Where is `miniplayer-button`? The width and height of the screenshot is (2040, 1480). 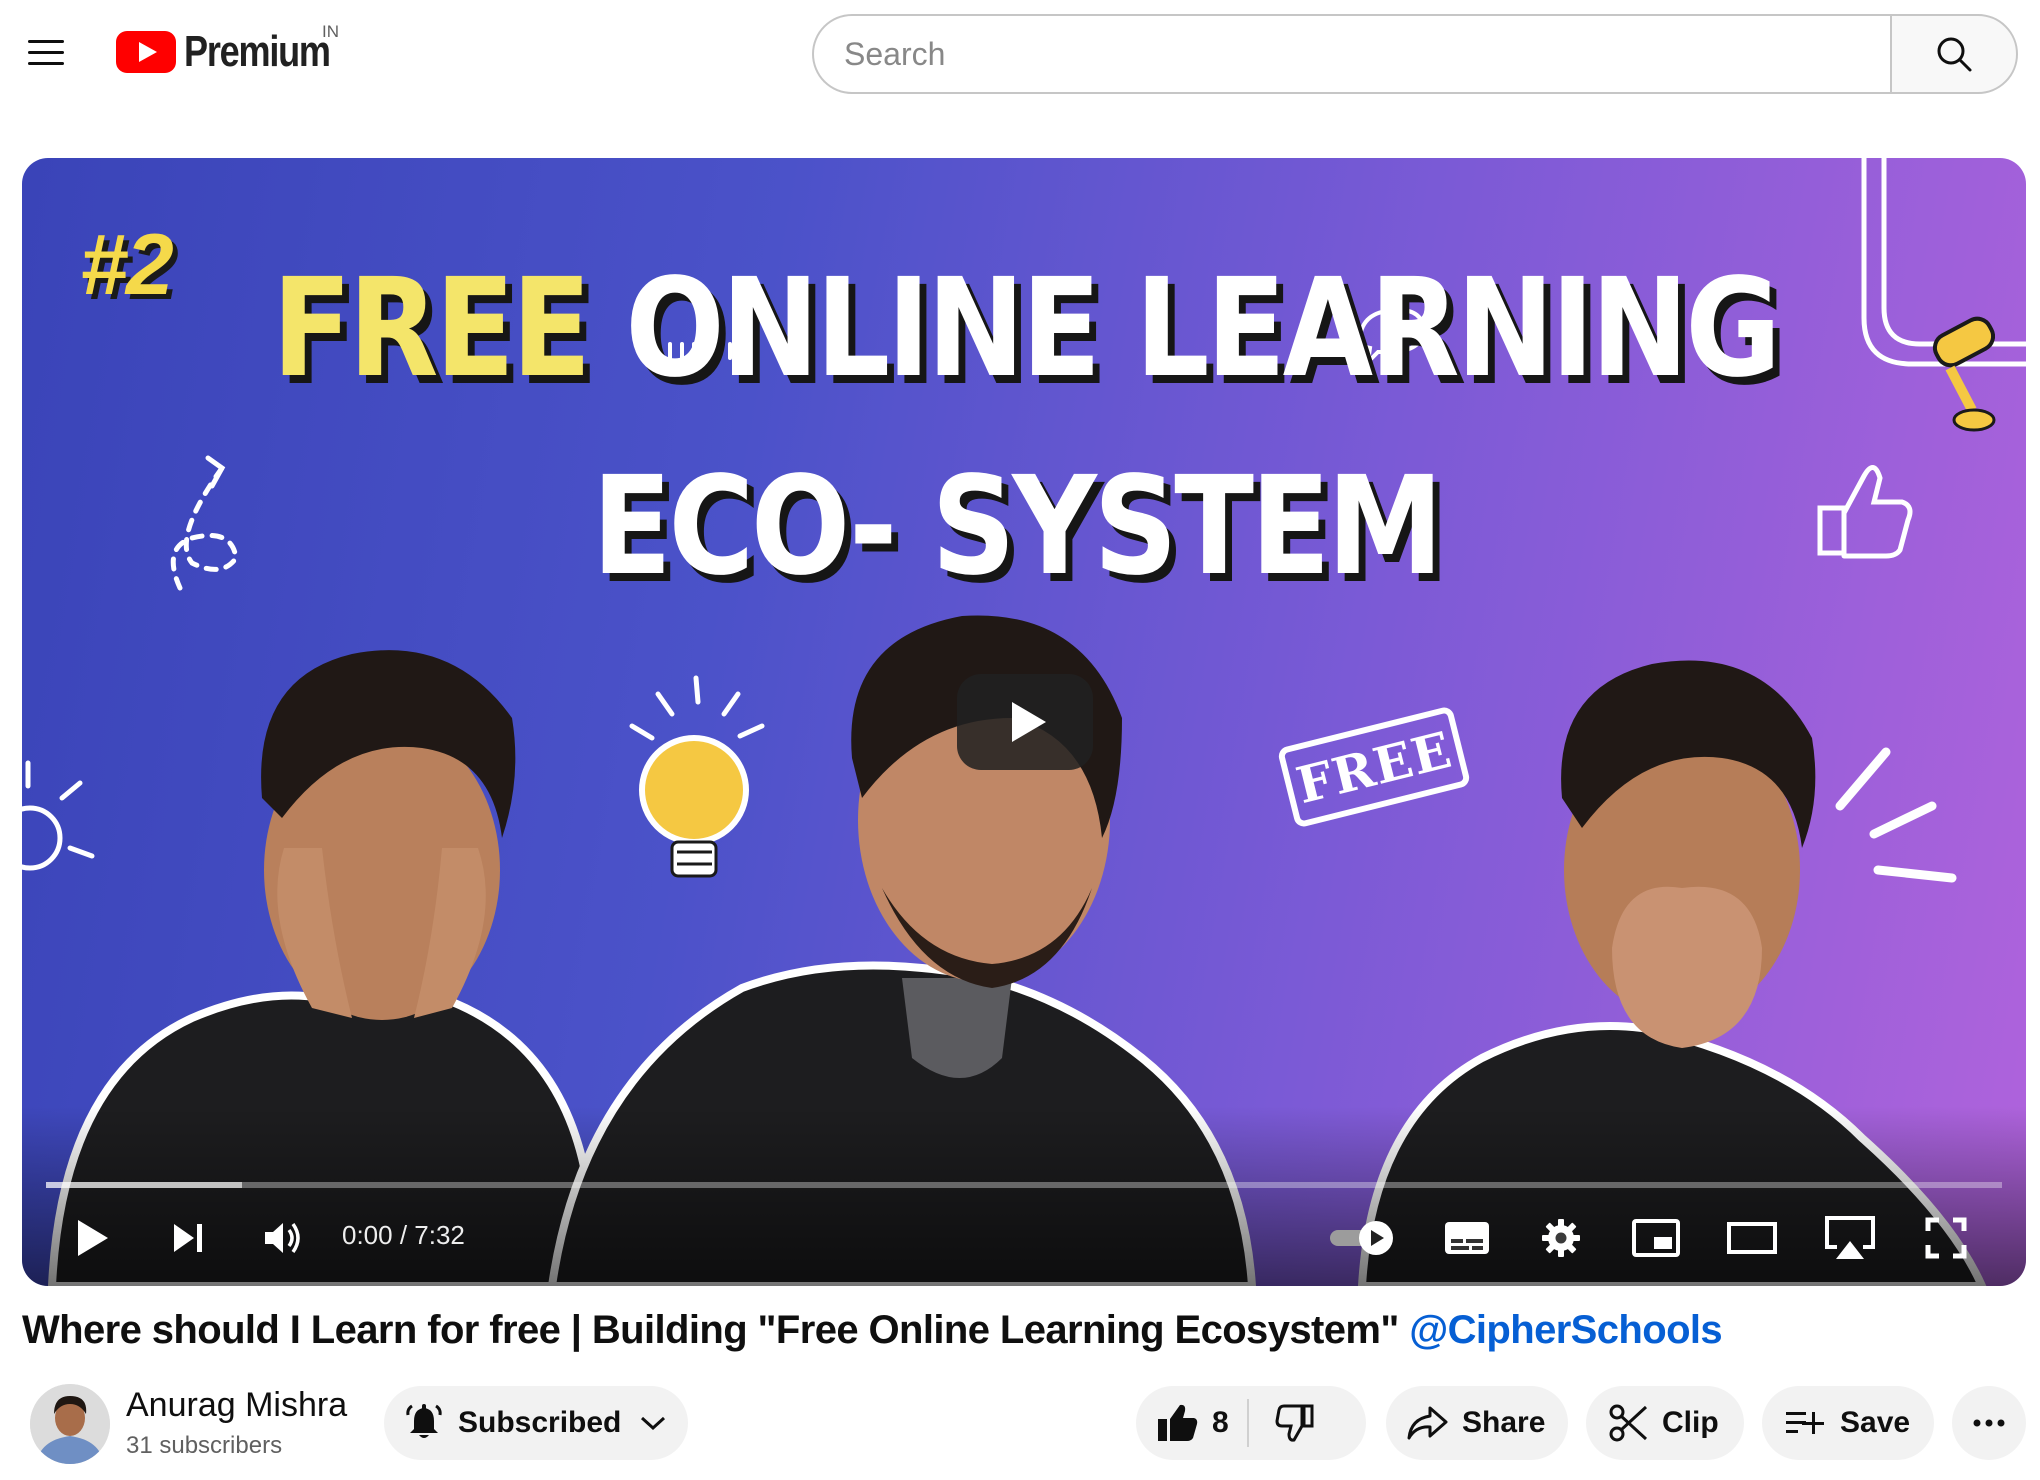 miniplayer-button is located at coordinates (1656, 1238).